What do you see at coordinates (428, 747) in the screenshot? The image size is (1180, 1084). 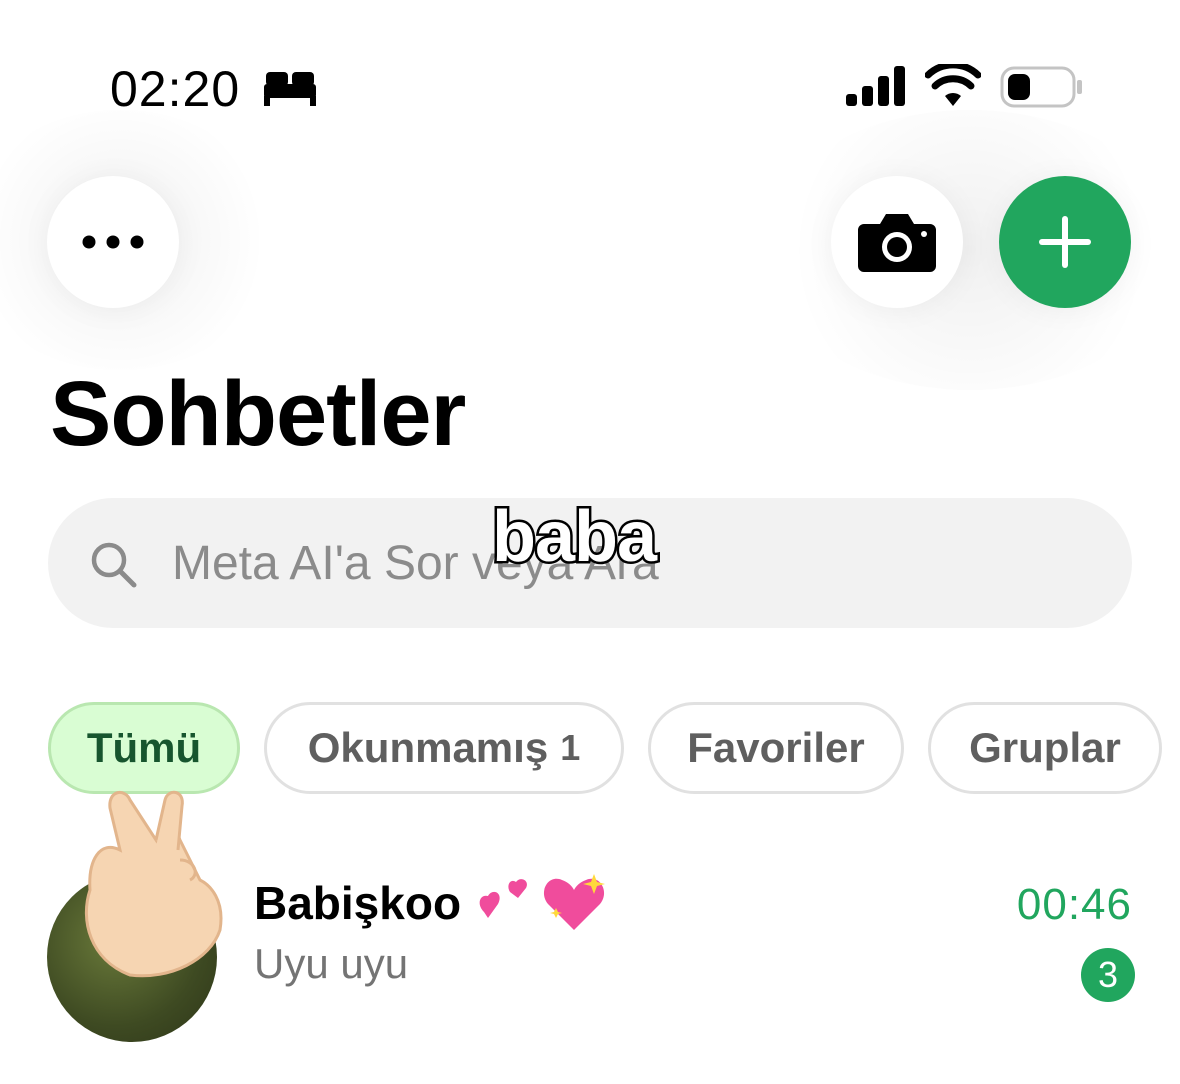 I see `filter-chip-label: Okunmamış` at bounding box center [428, 747].